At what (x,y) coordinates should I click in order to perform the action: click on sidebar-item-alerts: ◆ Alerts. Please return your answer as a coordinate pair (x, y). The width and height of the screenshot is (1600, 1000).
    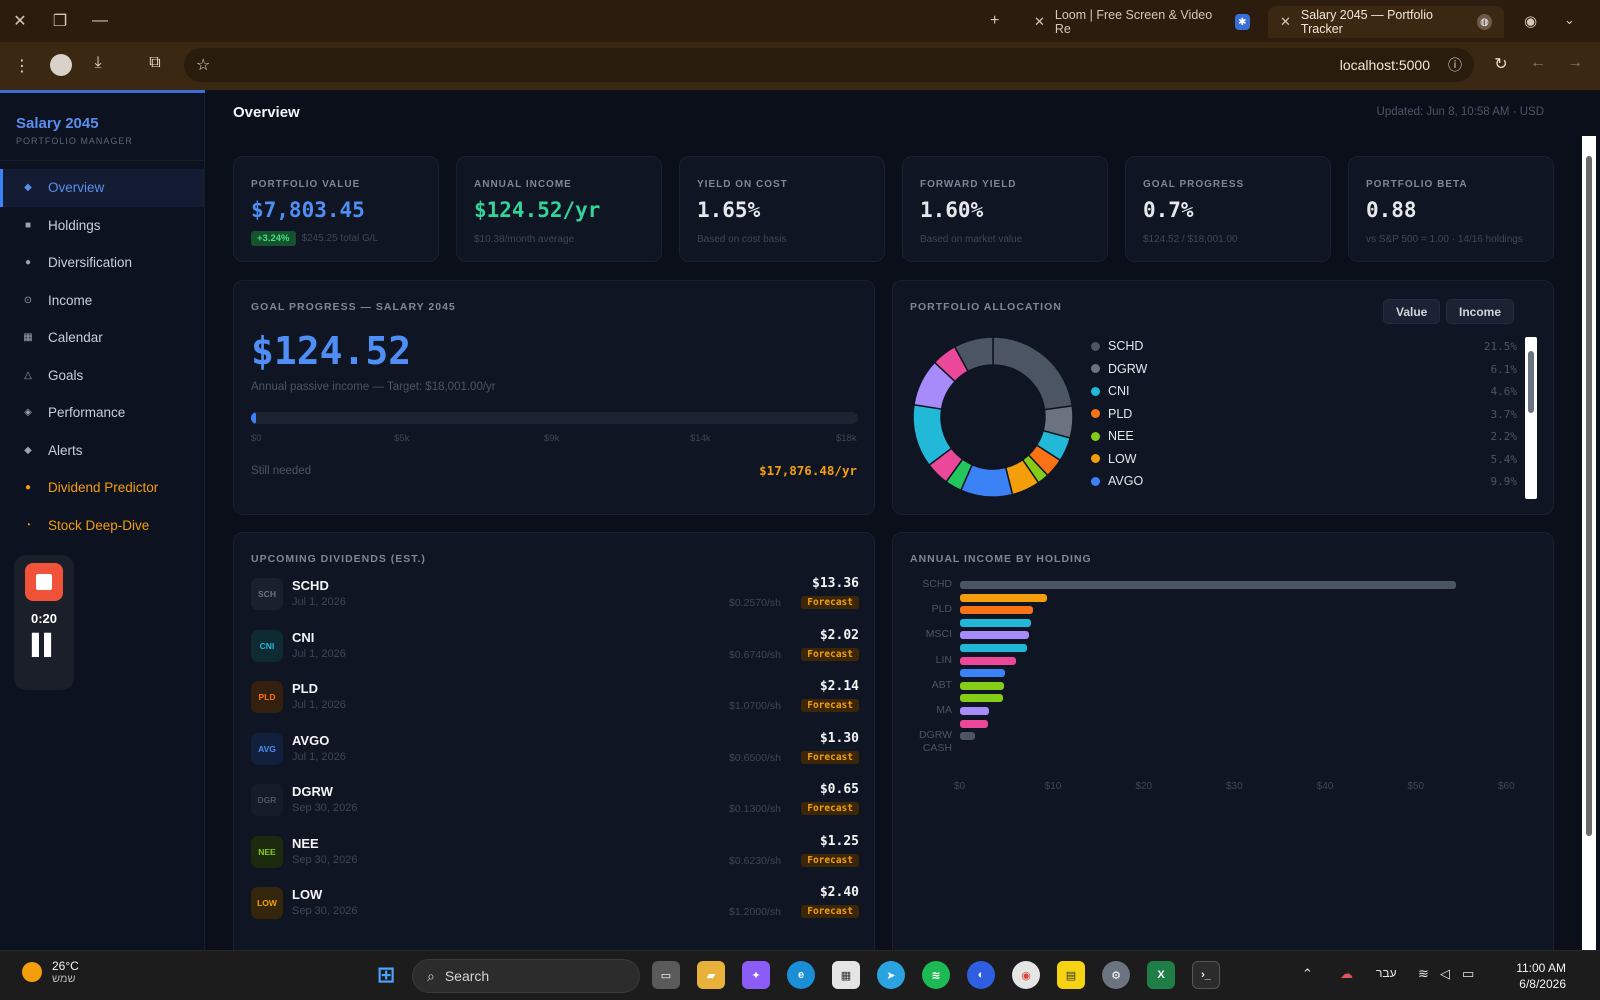
    Looking at the image, I should click on (102, 451).